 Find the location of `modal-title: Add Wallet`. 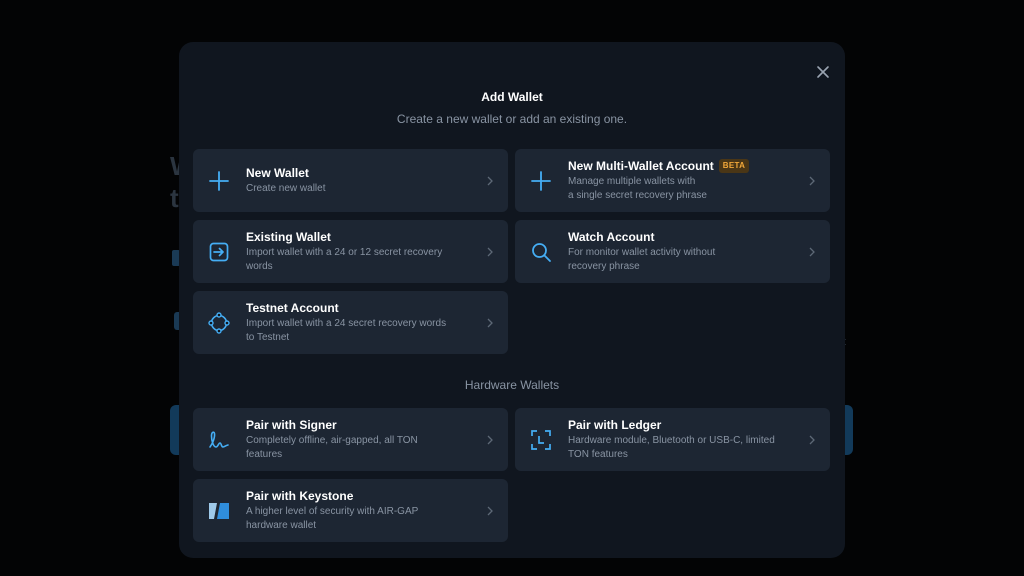

modal-title: Add Wallet is located at coordinates (512, 97).